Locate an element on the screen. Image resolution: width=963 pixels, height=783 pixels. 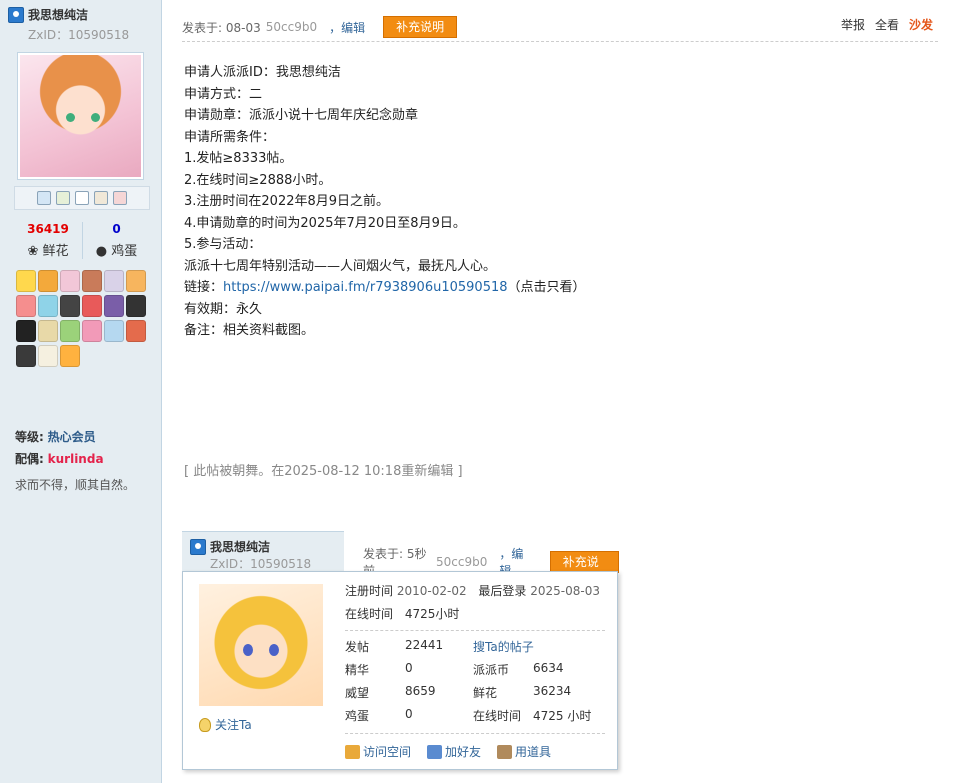
add-friend-label: 加好友 is located at coordinates (463, 752).